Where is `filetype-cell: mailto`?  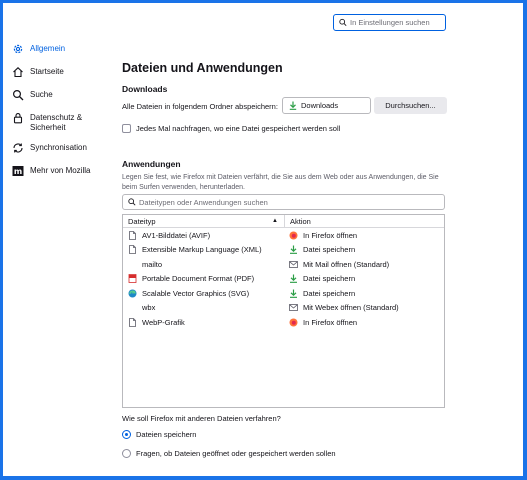
filetype-cell: mailto is located at coordinates (204, 264).